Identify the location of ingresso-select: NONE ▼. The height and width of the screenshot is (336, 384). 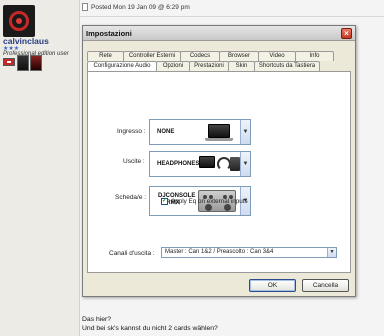
(200, 132).